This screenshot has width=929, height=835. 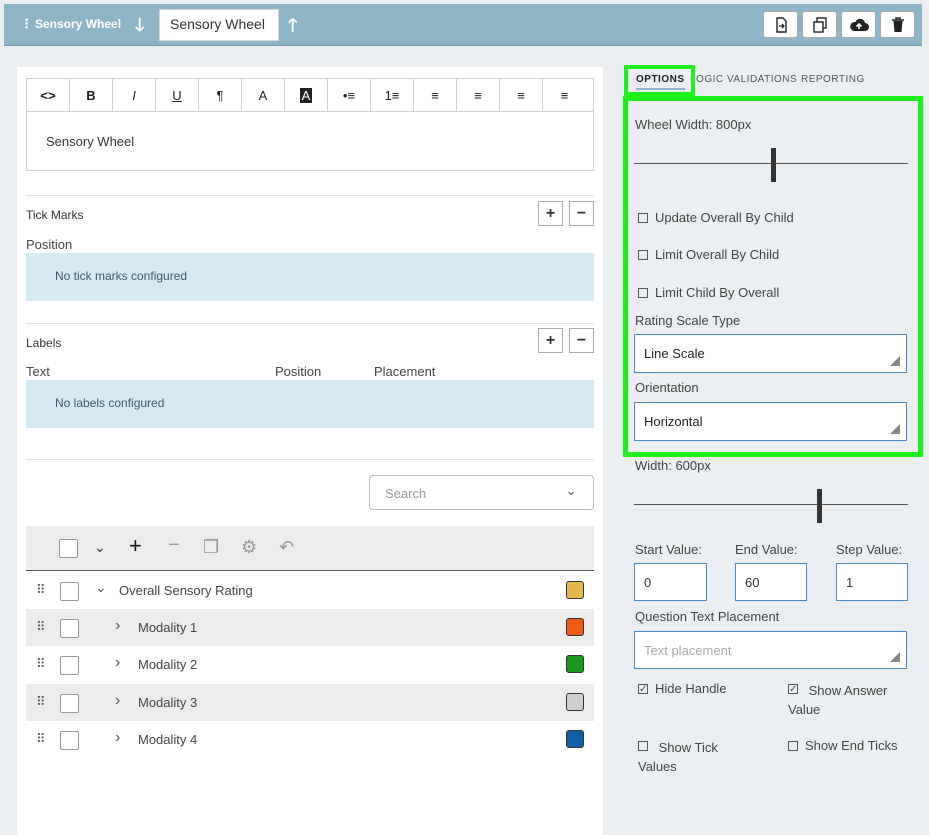 What do you see at coordinates (135, 546) in the screenshot?
I see `add-item-icon: +` at bounding box center [135, 546].